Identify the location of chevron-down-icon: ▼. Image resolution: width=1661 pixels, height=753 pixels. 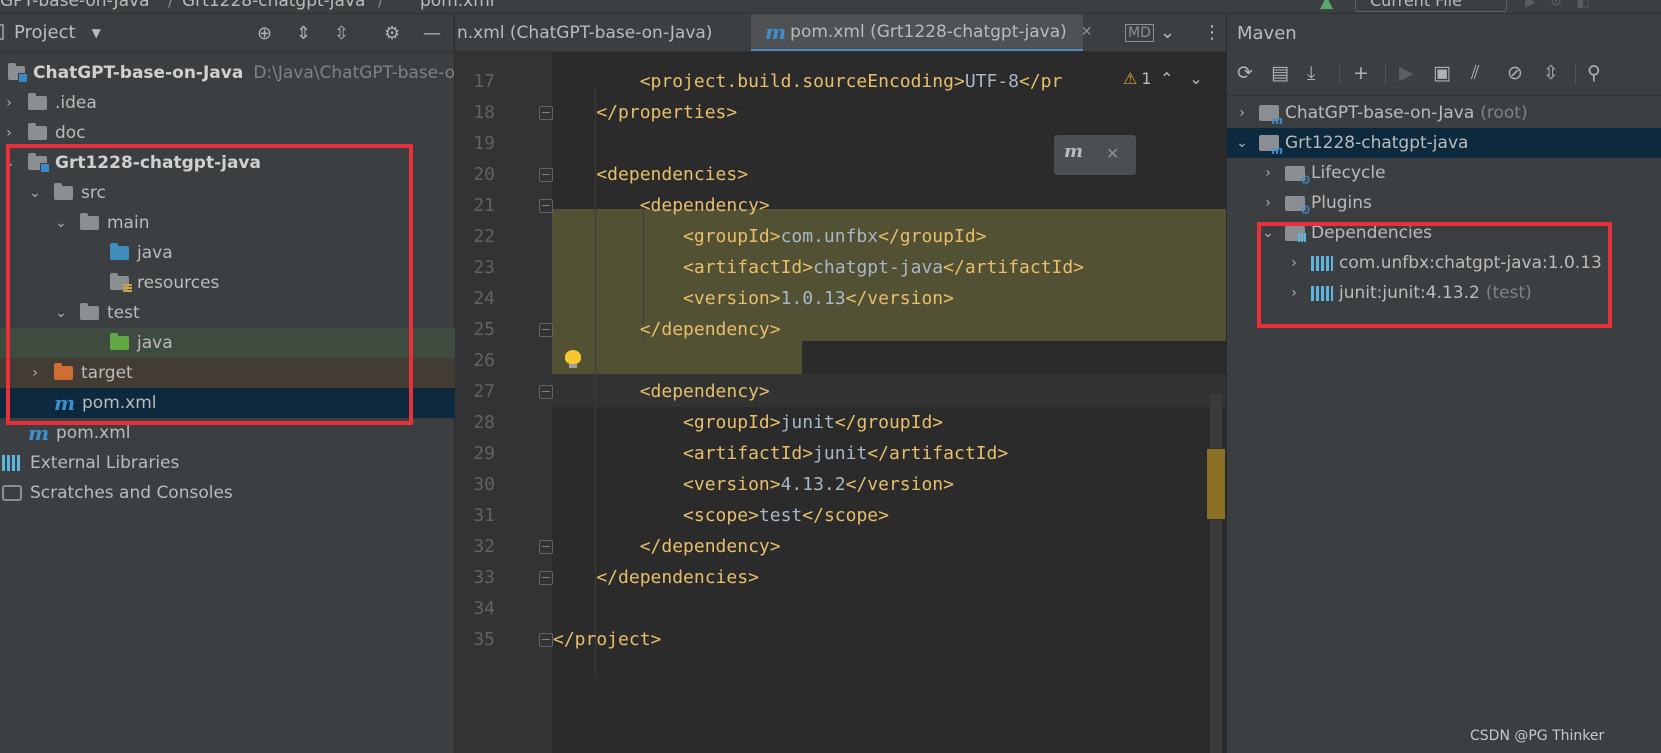
(96, 33).